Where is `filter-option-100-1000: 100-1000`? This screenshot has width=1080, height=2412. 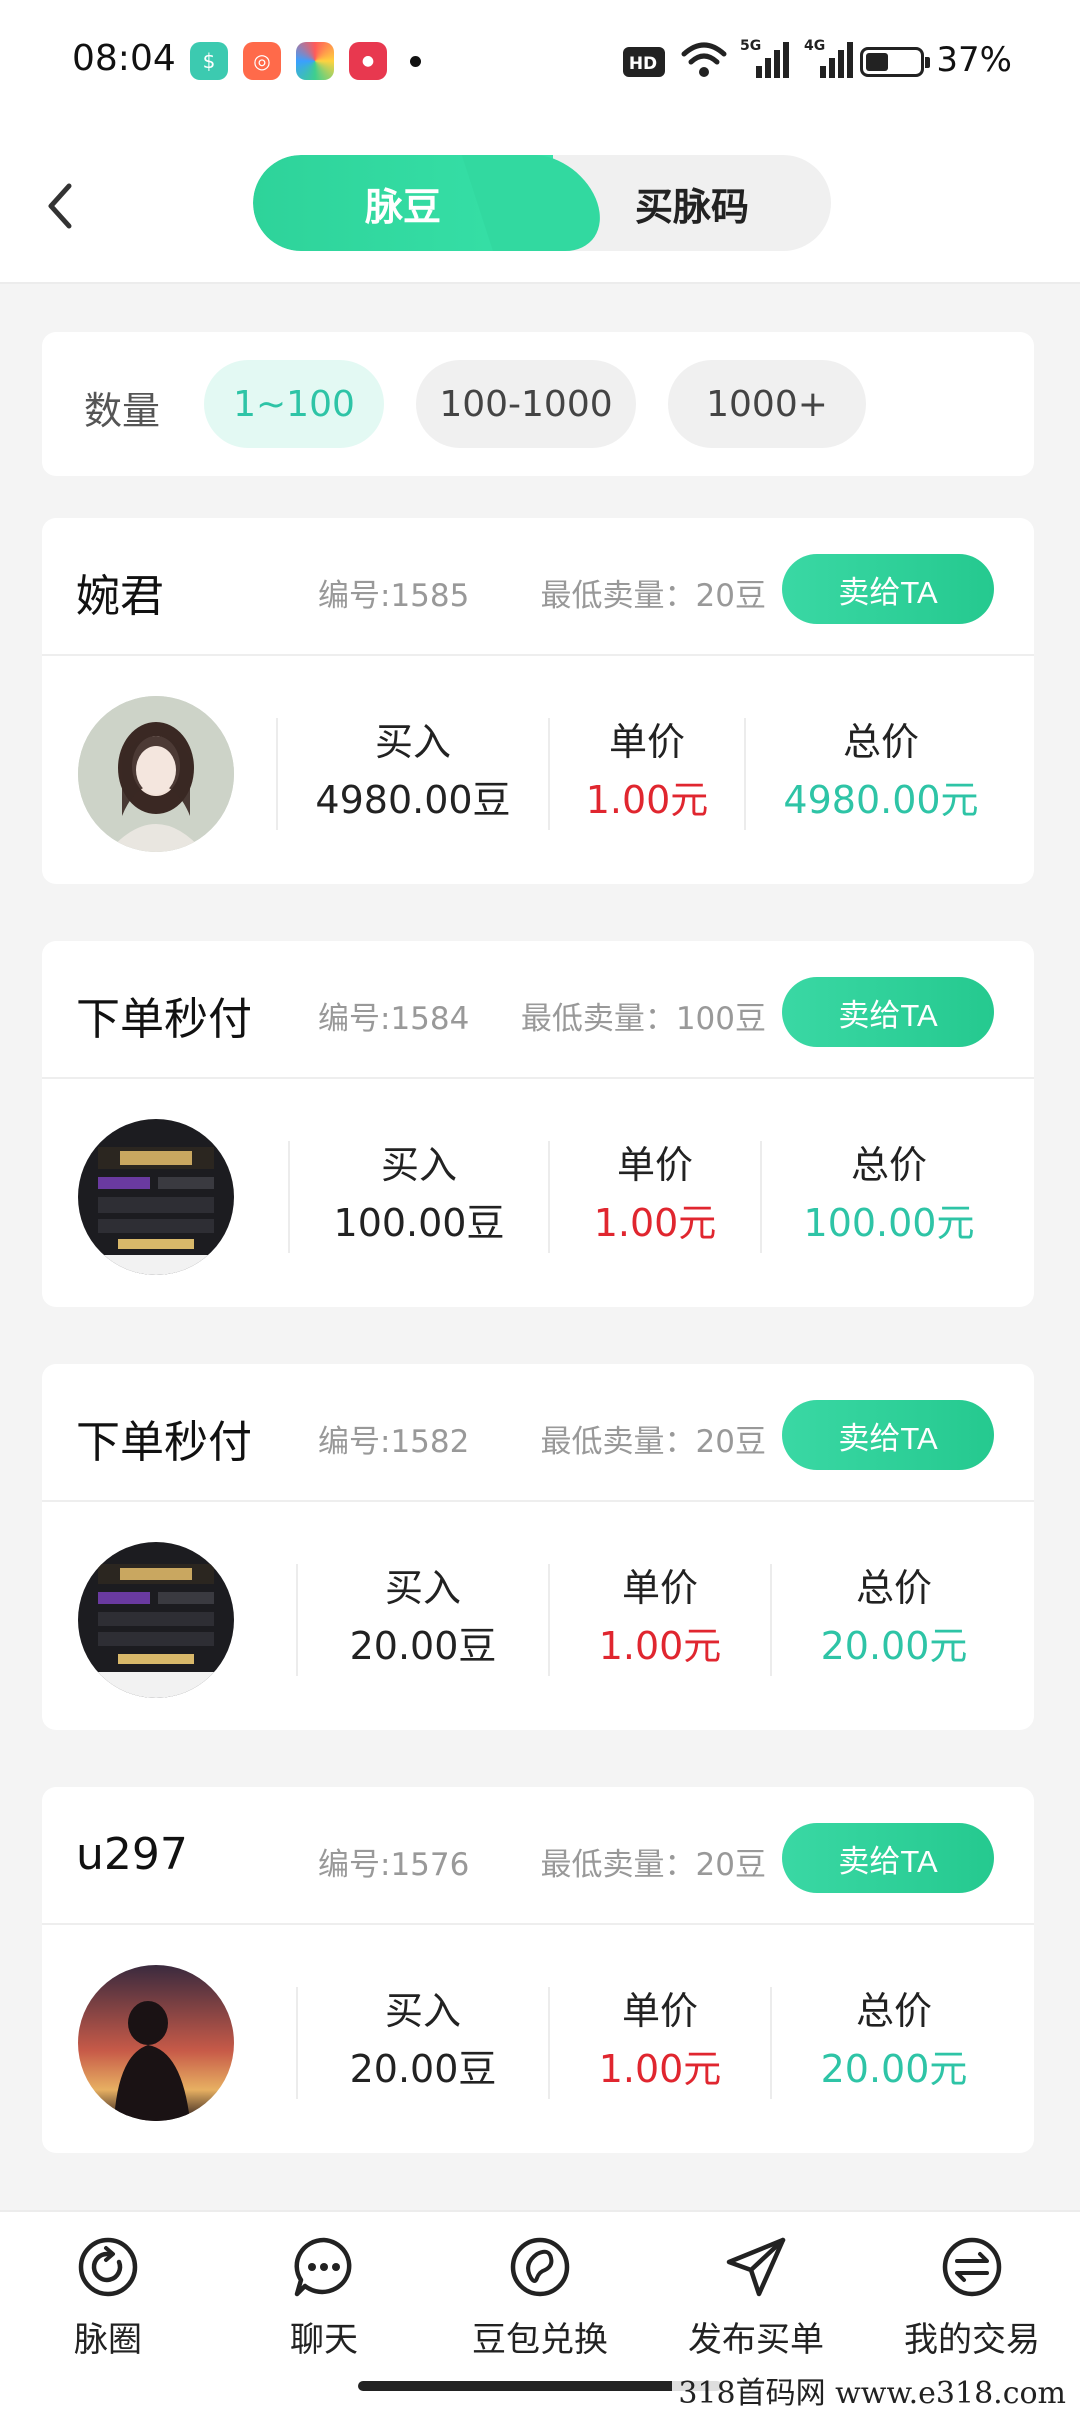 filter-option-100-1000: 100-1000 is located at coordinates (526, 404).